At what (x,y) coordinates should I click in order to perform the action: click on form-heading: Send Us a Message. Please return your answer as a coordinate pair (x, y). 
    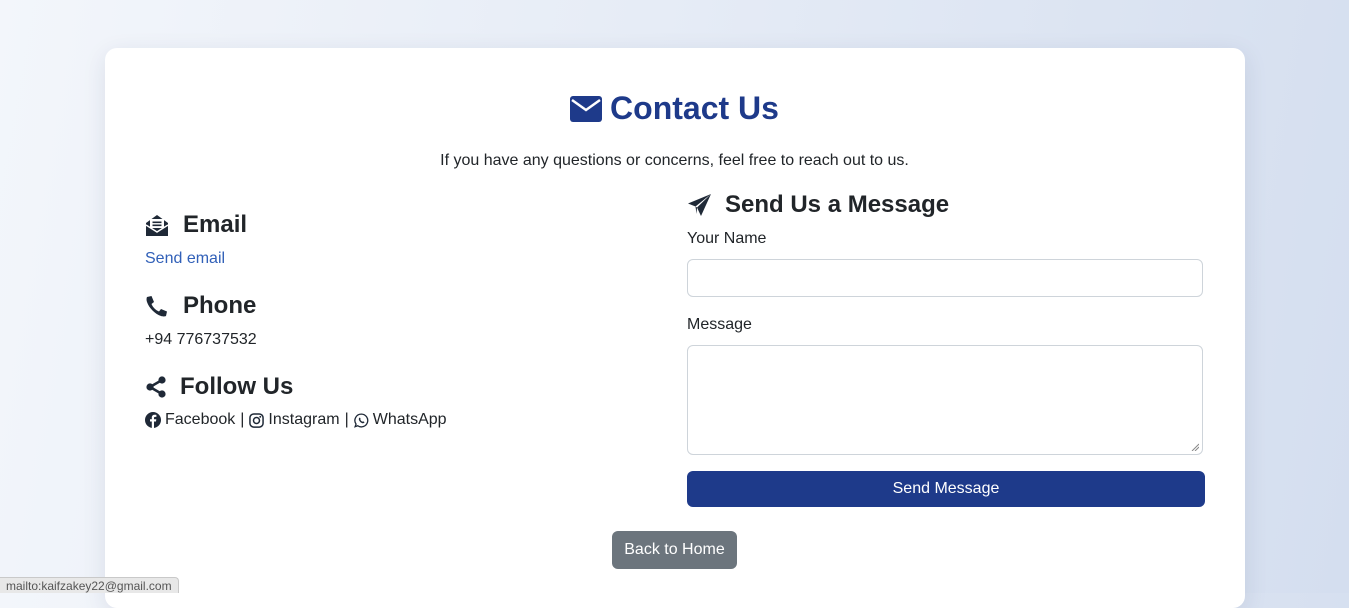
    Looking at the image, I should click on (818, 205).